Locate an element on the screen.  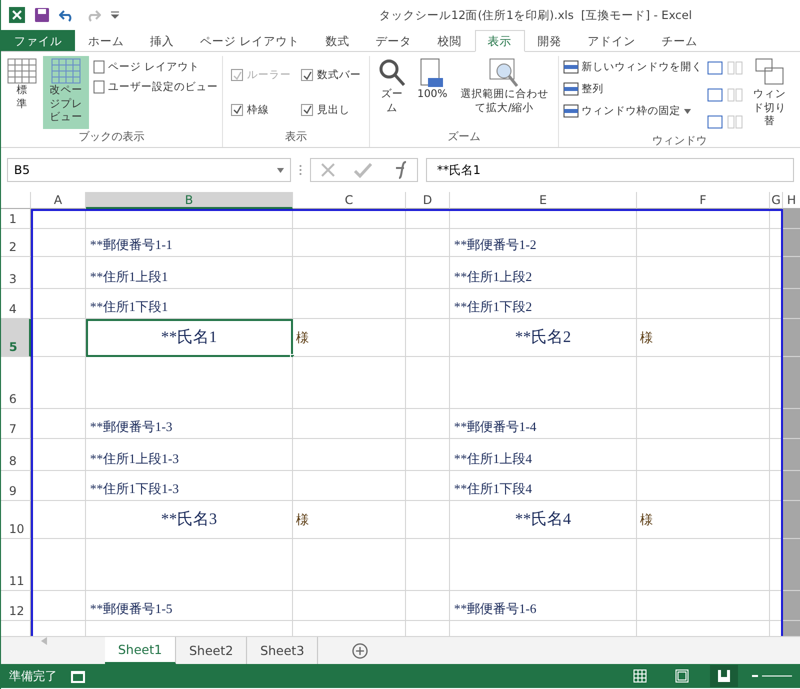
column-header: B is located at coordinates (189, 200).